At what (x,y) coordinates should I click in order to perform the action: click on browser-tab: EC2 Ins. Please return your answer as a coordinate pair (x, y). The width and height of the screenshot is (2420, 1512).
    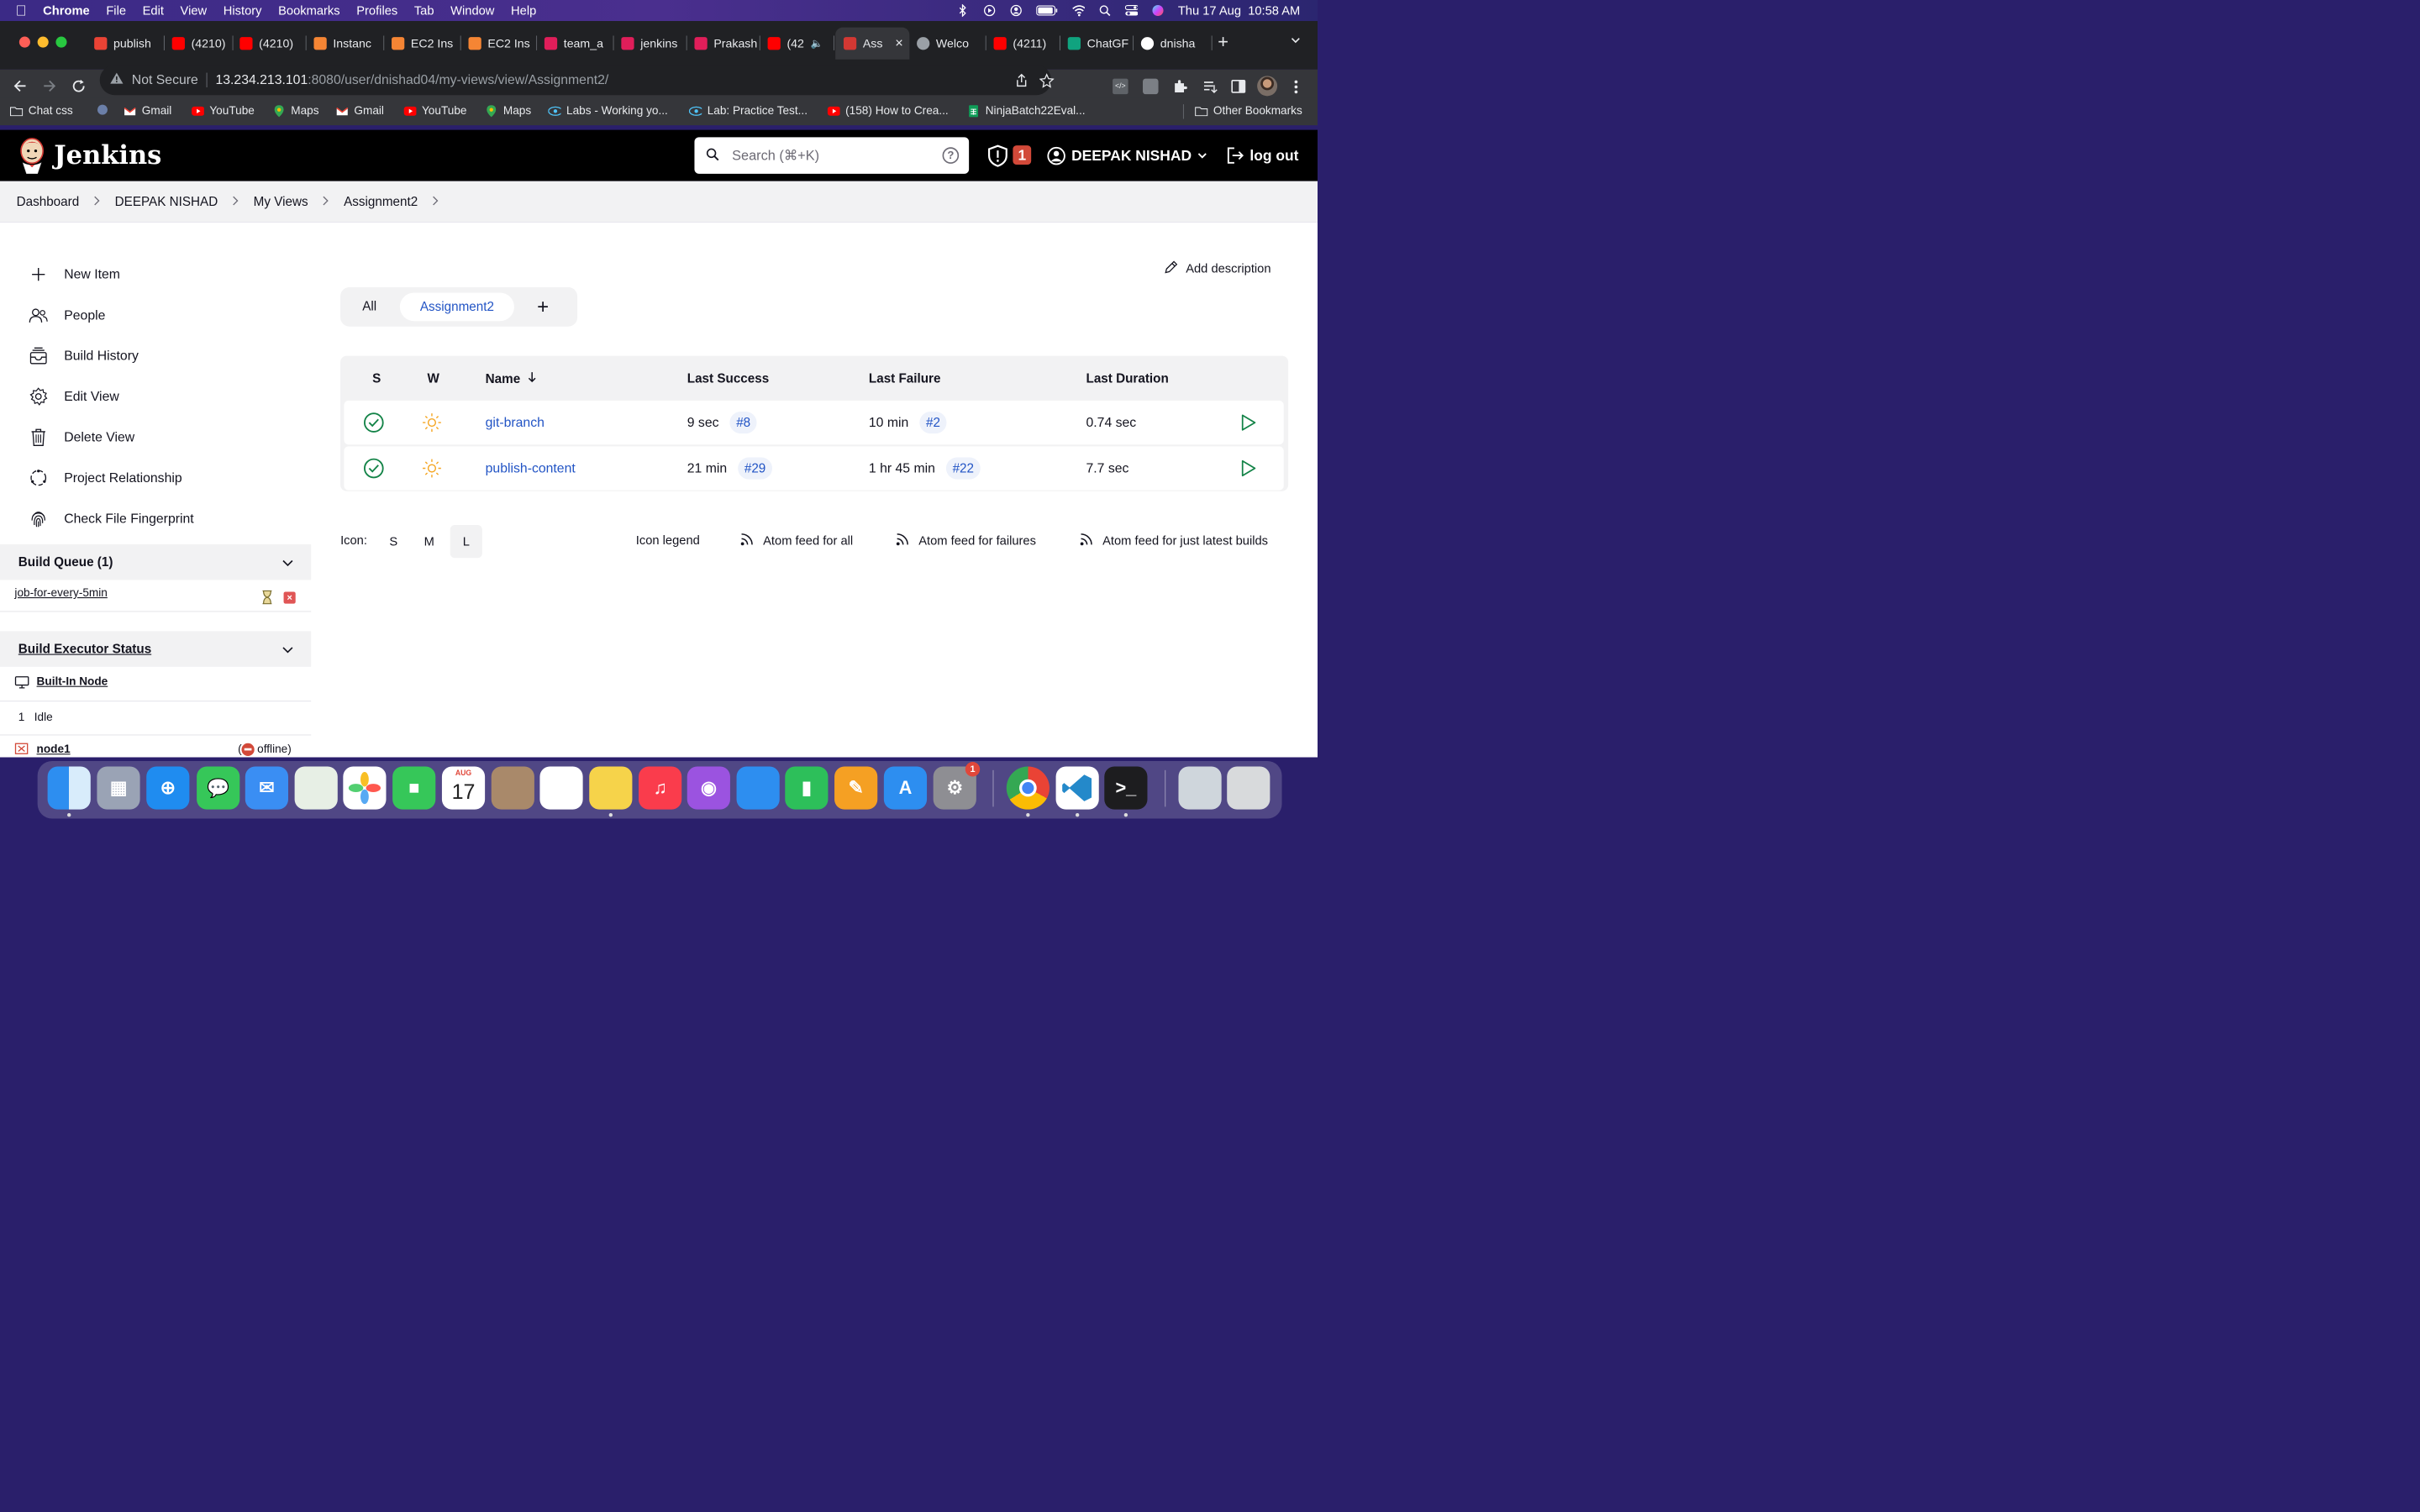
    Looking at the image, I should click on (423, 43).